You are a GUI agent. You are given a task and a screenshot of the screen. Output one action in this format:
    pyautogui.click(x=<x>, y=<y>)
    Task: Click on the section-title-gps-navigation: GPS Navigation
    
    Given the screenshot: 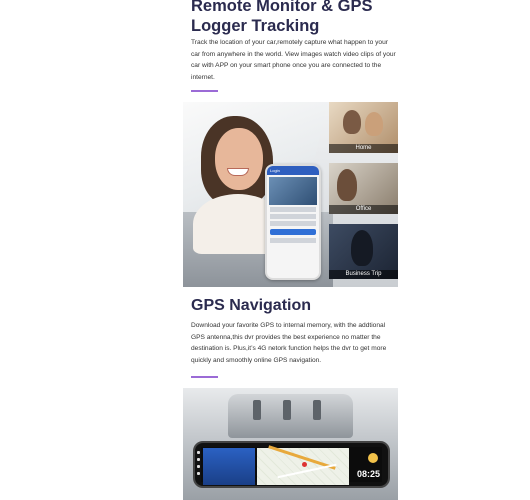 What is the action you would take?
    pyautogui.click(x=251, y=305)
    